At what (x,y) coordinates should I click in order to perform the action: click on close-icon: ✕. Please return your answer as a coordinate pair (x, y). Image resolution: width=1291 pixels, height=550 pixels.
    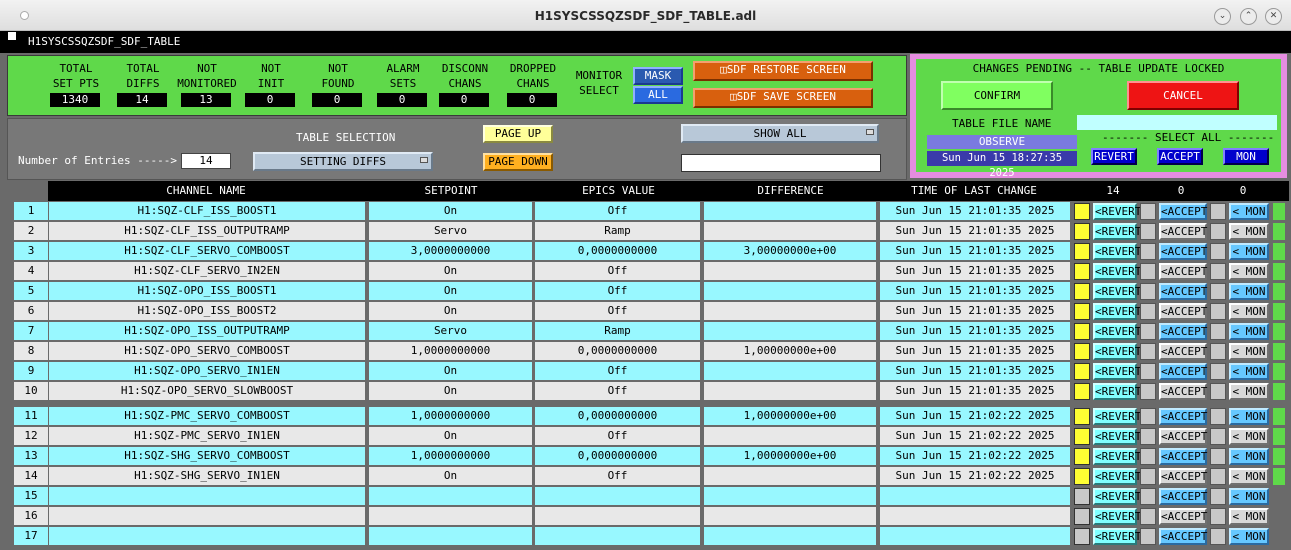
    Looking at the image, I should click on (1273, 16).